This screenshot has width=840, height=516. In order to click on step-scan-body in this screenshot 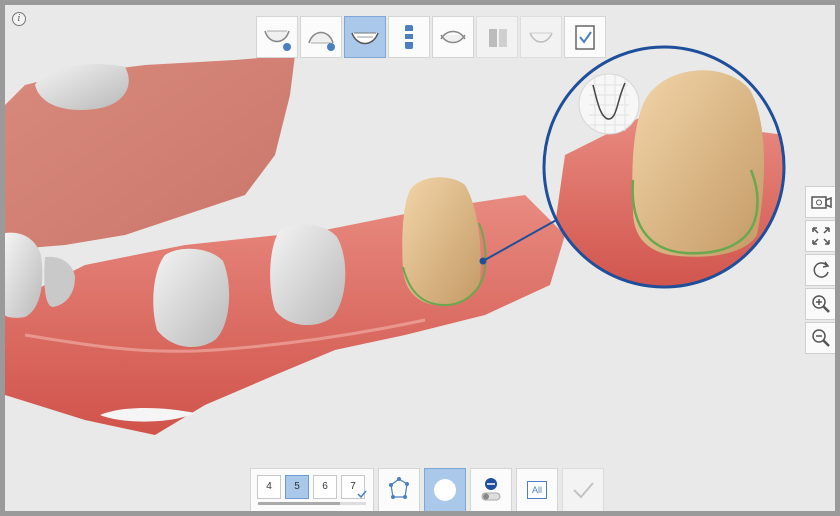, I will do `click(409, 37)`.